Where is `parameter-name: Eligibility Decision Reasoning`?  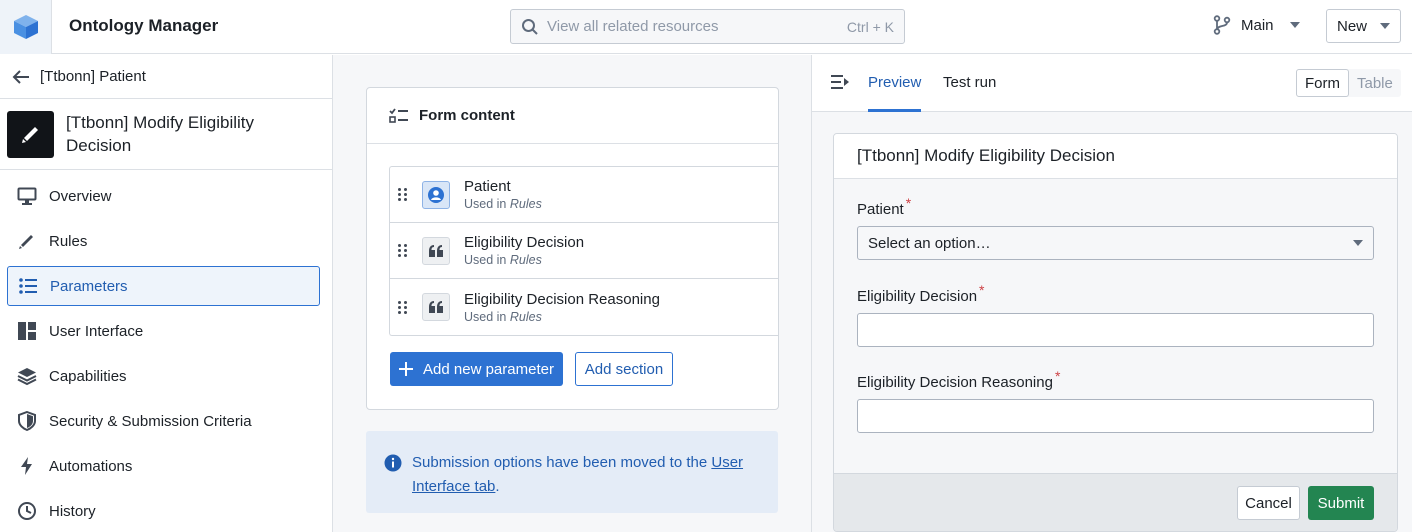
parameter-name: Eligibility Decision Reasoning is located at coordinates (562, 299).